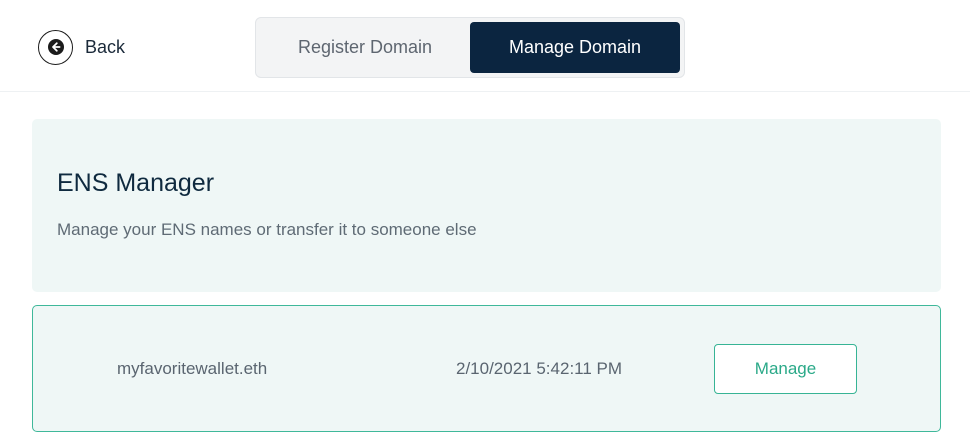  Describe the element at coordinates (105, 47) in the screenshot. I see `back-label: Back` at that location.